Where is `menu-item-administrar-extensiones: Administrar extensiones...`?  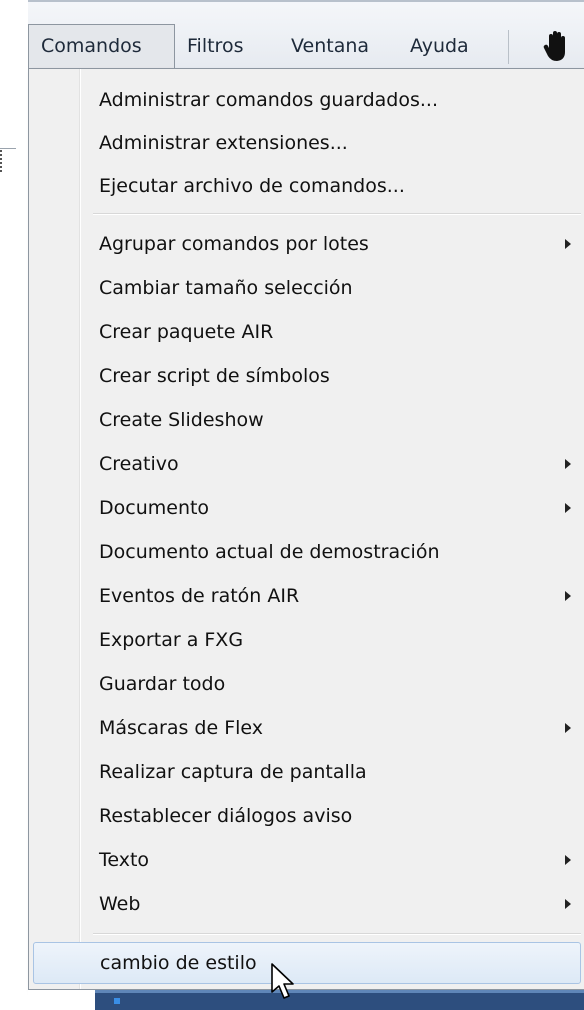
menu-item-administrar-extensiones: Administrar extensiones... is located at coordinates (306, 143).